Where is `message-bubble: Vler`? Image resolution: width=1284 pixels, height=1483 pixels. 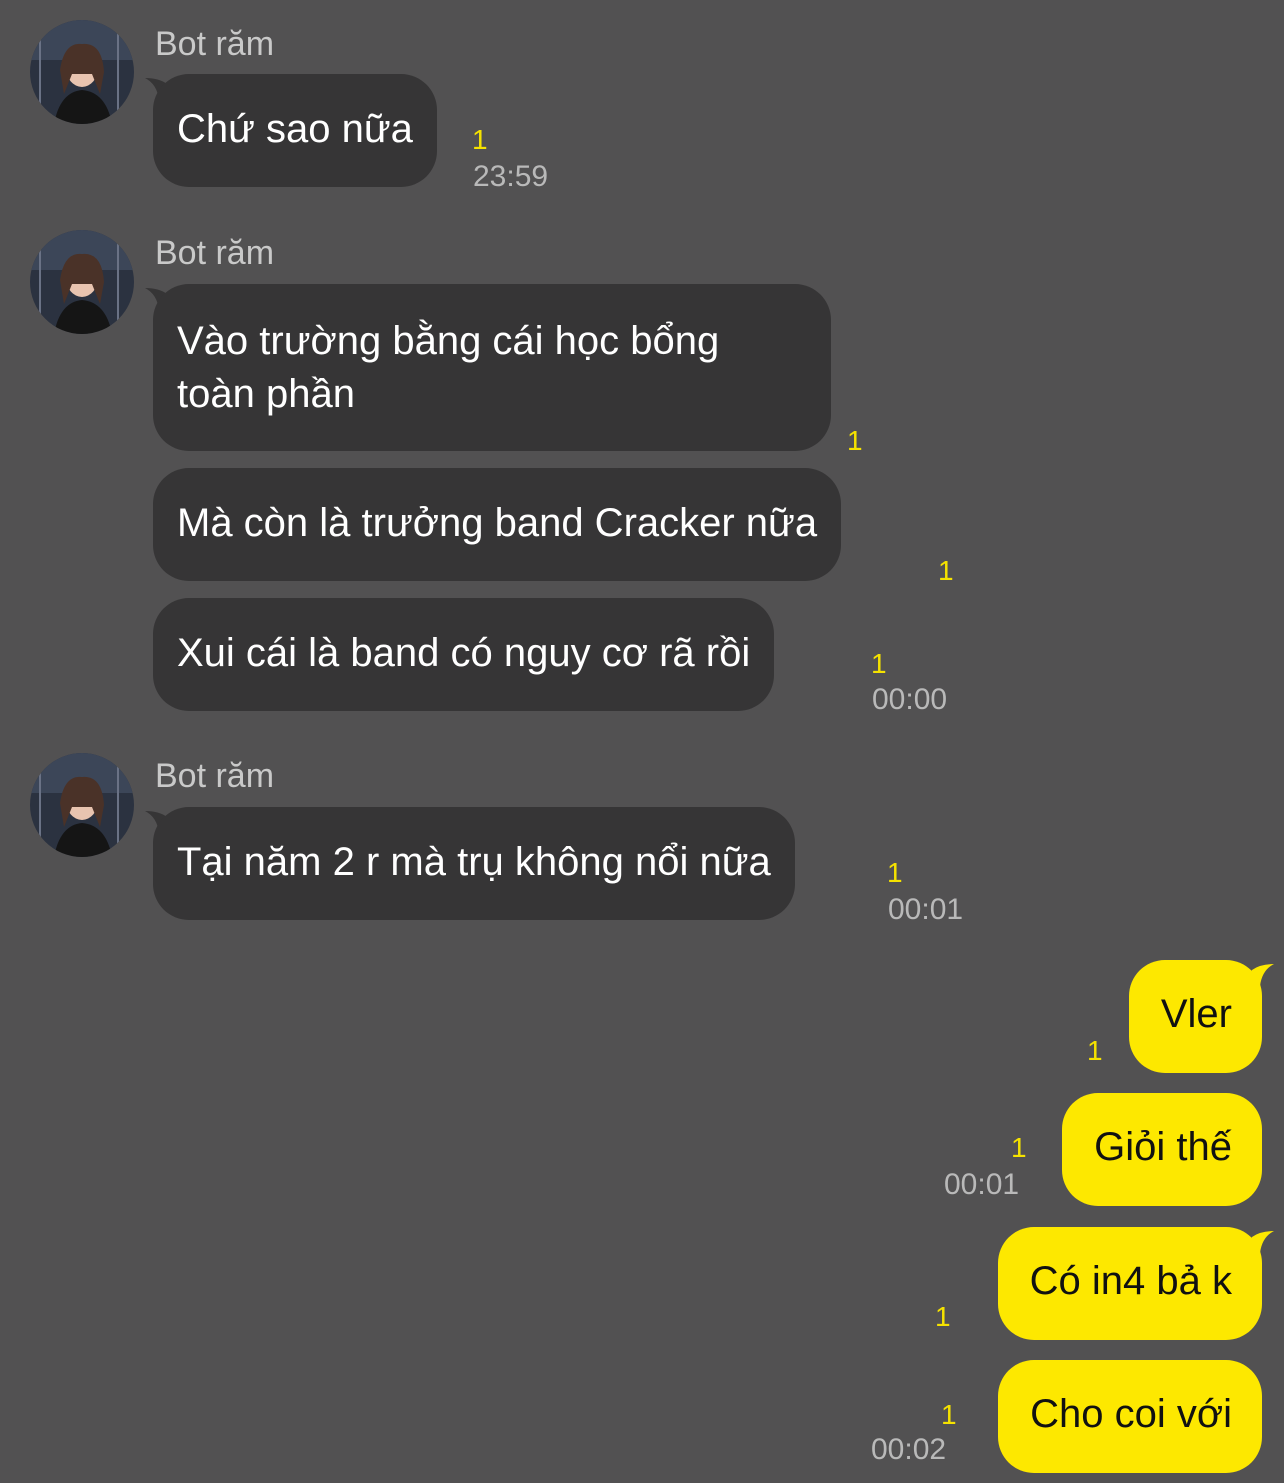 message-bubble: Vler is located at coordinates (1195, 1016).